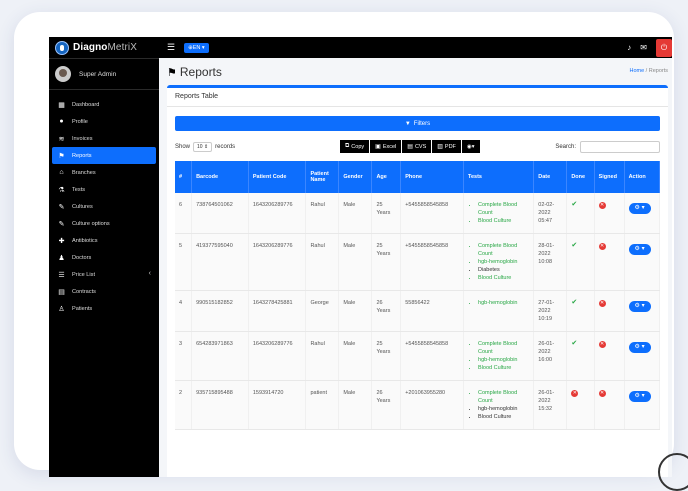 This screenshot has width=688, height=491. I want to click on cell-code: 1593914720, so click(277, 405).